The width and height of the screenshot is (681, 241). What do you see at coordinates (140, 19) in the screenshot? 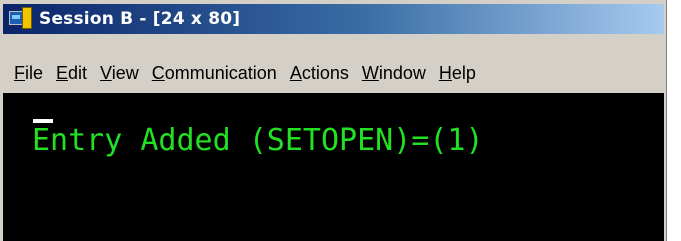
I see `window-title: Session B - [24 x 80]` at bounding box center [140, 19].